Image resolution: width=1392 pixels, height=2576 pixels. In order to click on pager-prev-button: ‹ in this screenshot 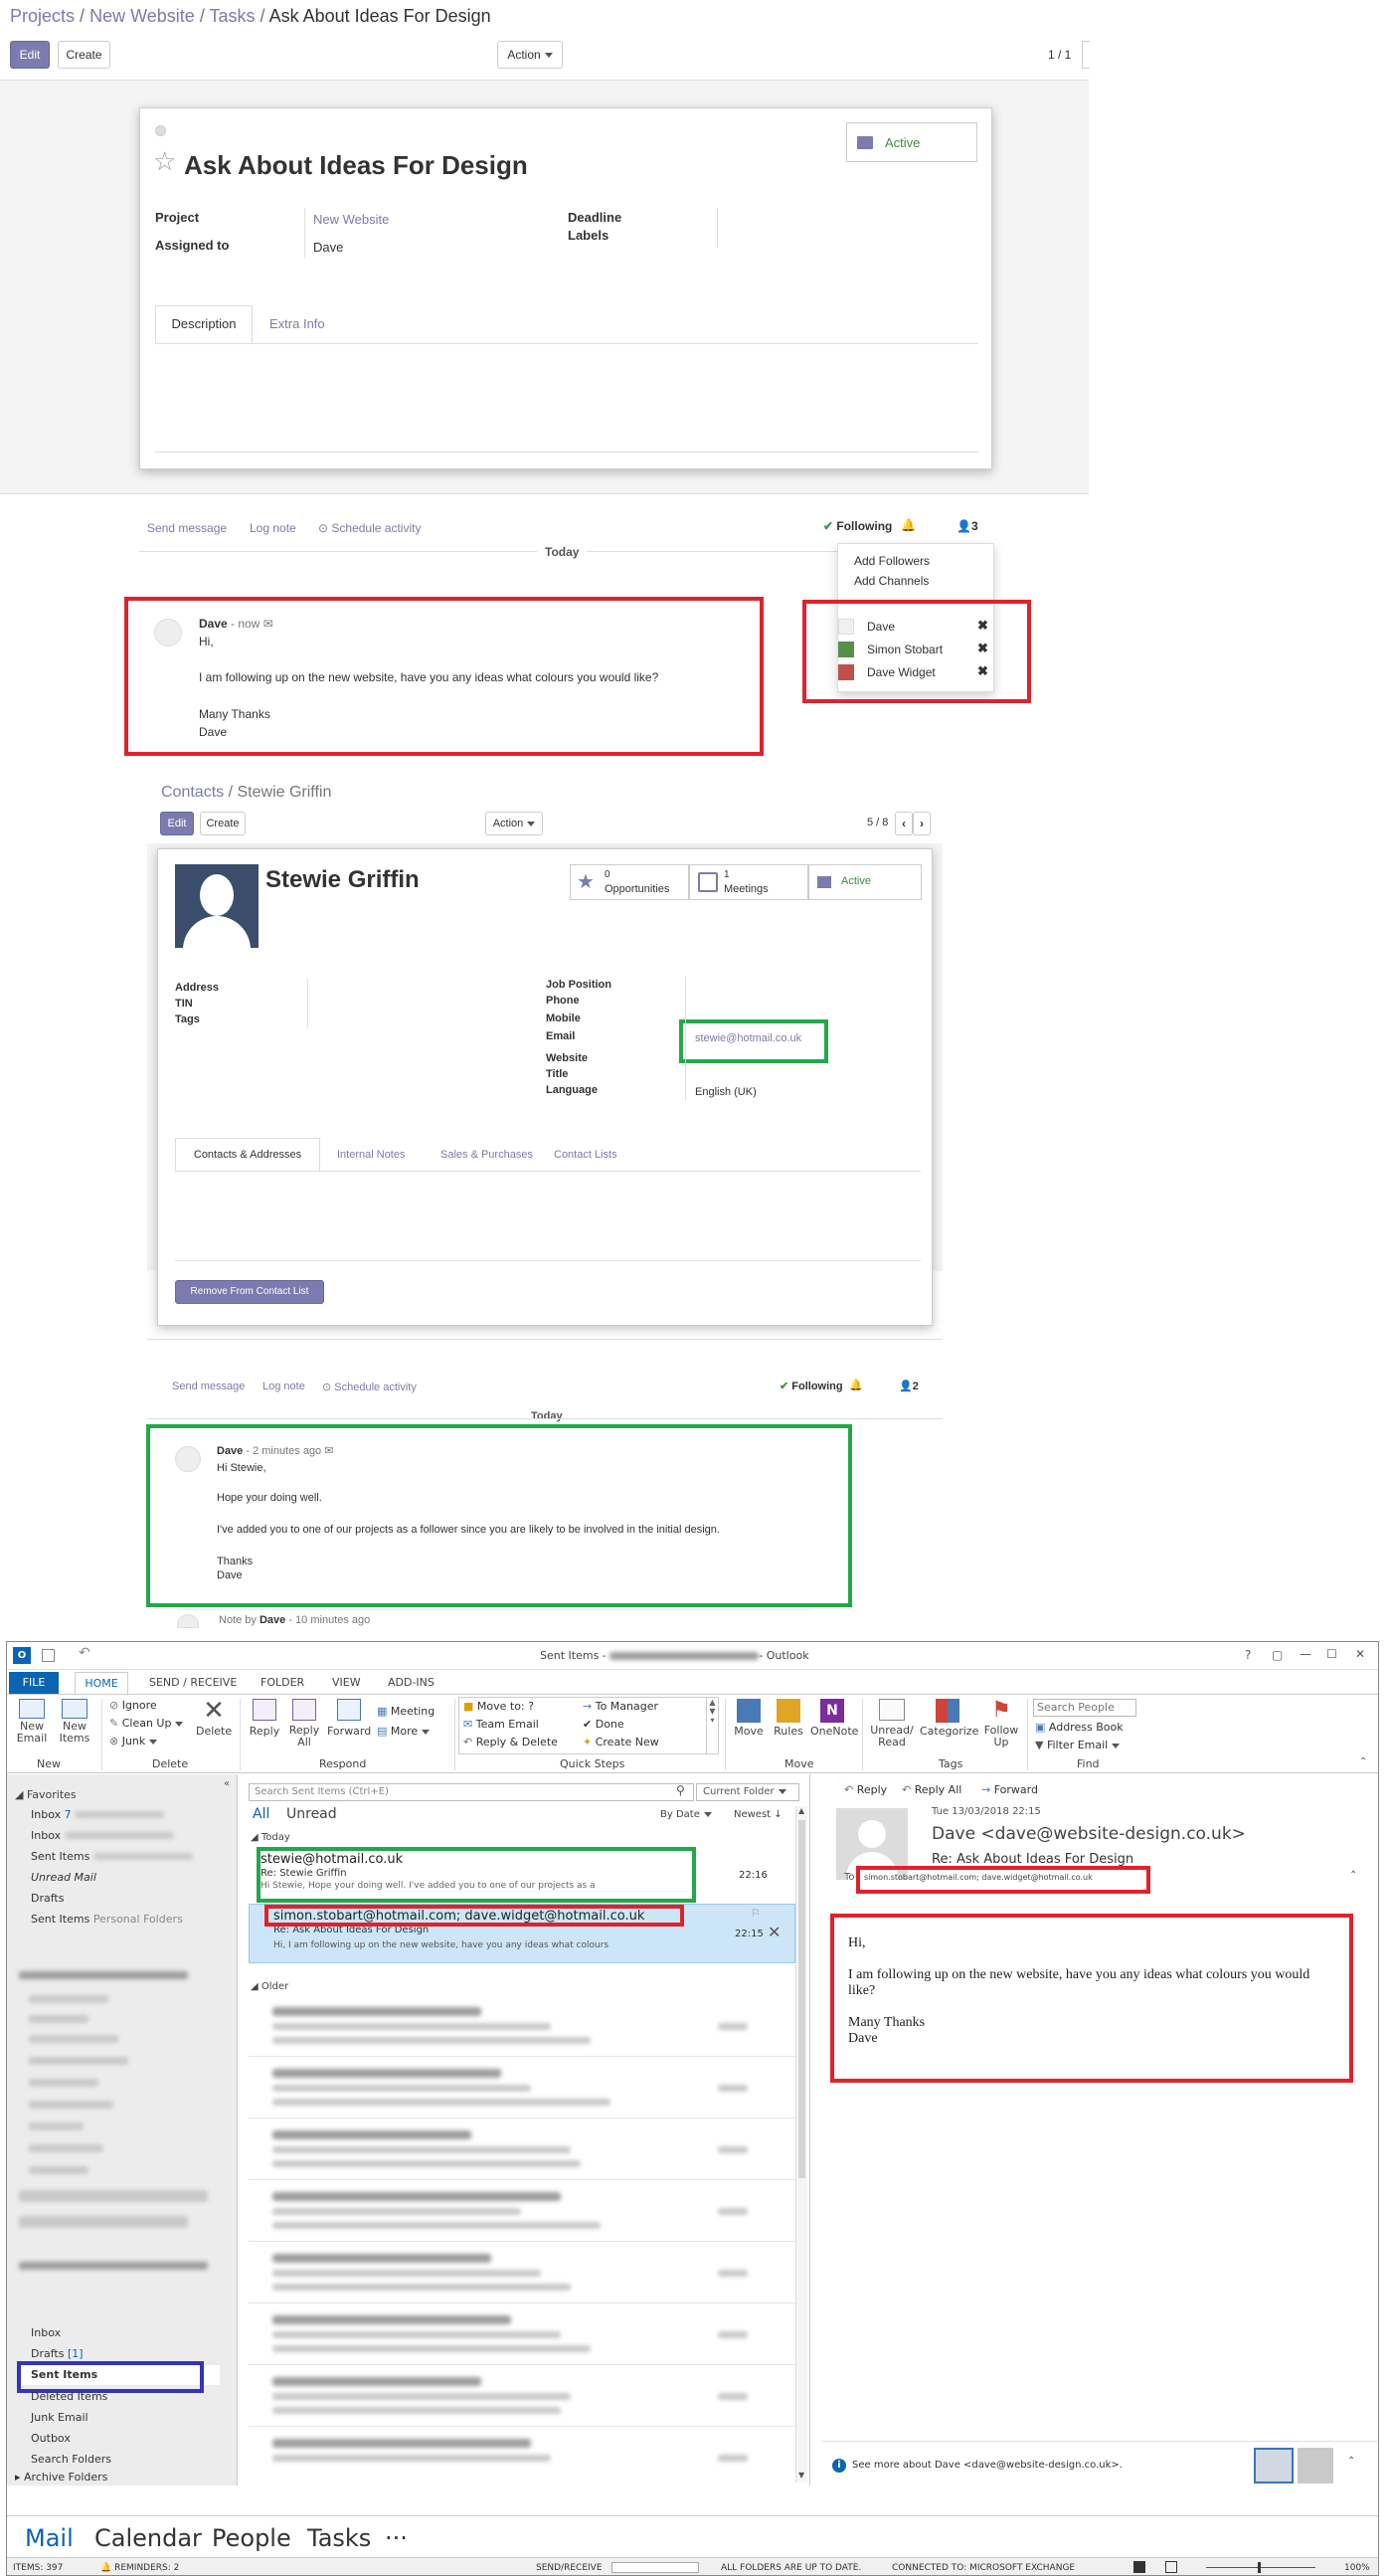, I will do `click(904, 823)`.